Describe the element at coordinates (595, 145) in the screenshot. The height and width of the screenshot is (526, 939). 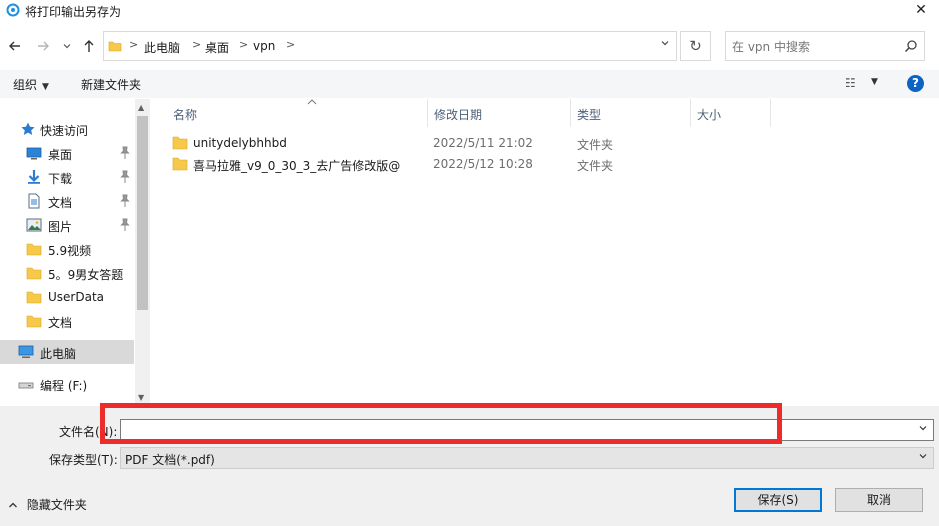
I see `file-type: 文件夹` at that location.